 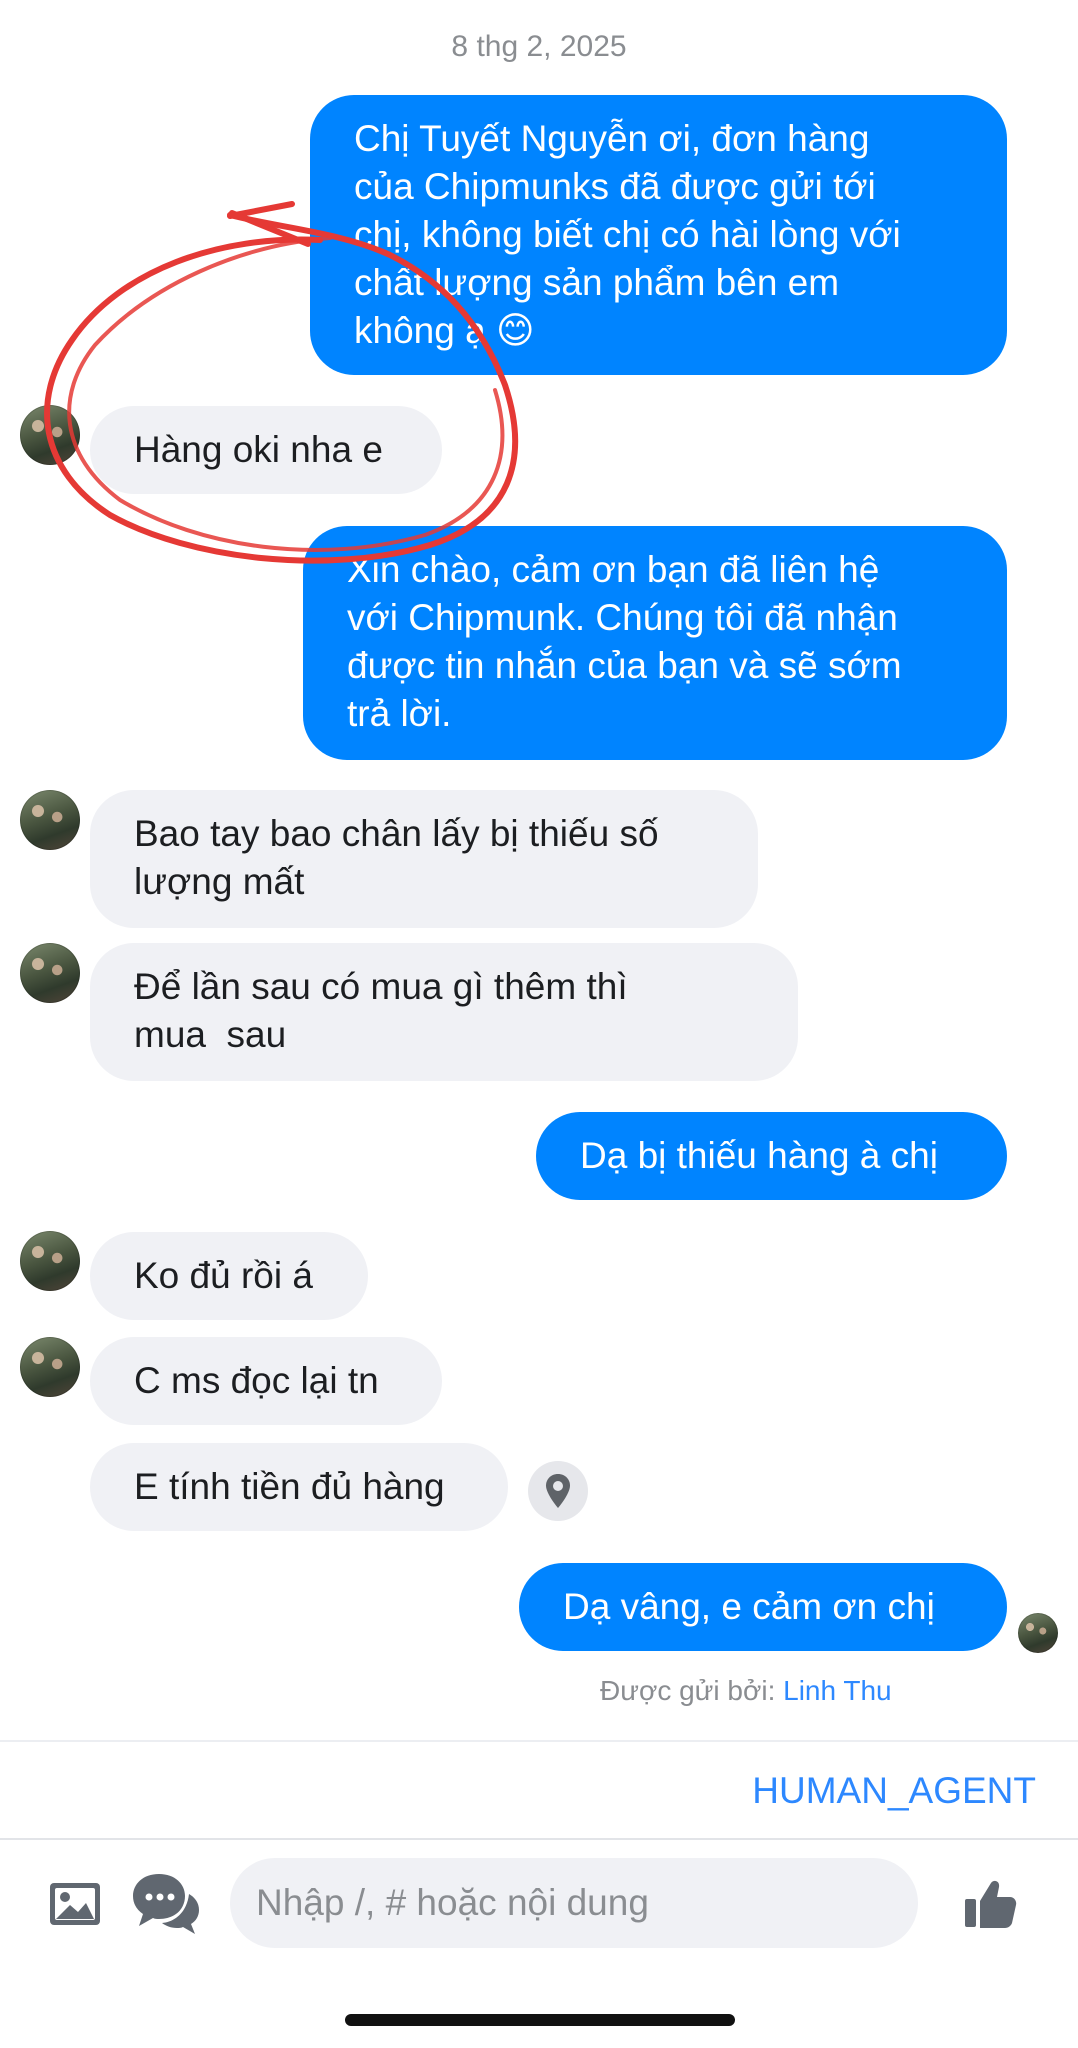 I want to click on location-pin-icon, so click(x=558, y=1491).